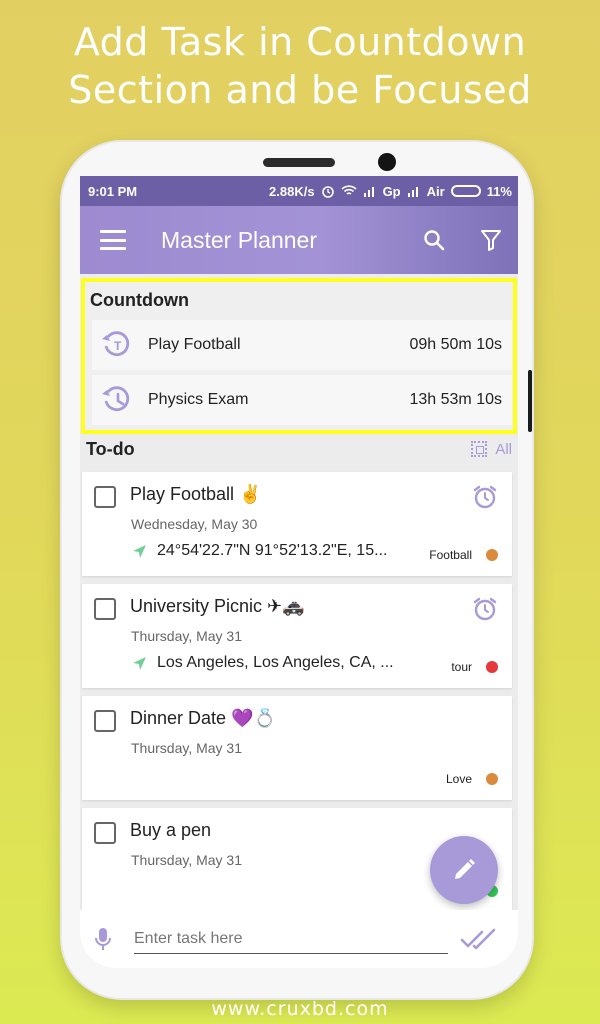 The image size is (600, 1024). I want to click on select-all-label: All, so click(503, 449).